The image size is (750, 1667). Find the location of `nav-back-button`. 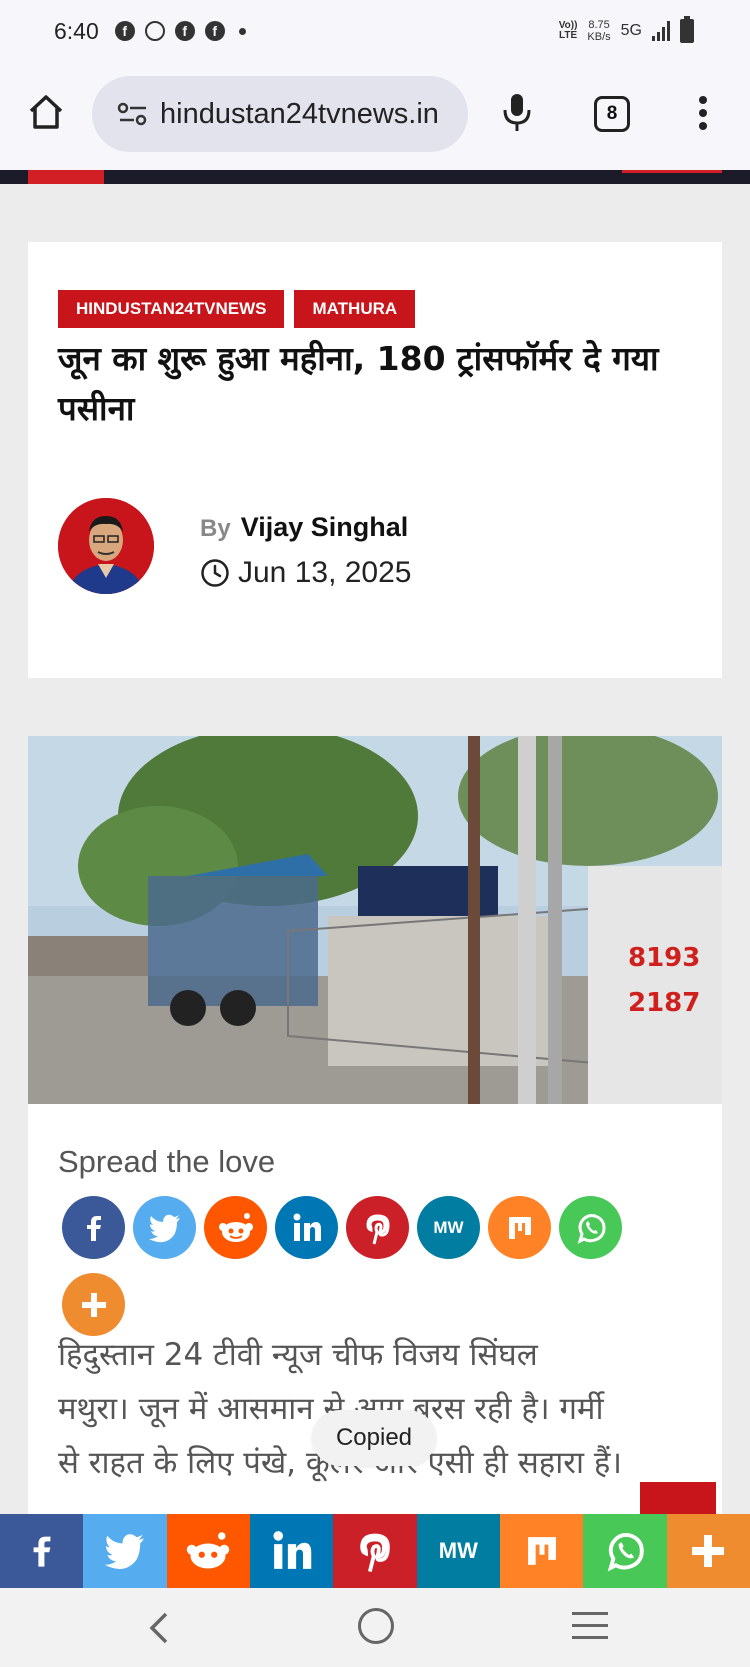

nav-back-button is located at coordinates (160, 1628).